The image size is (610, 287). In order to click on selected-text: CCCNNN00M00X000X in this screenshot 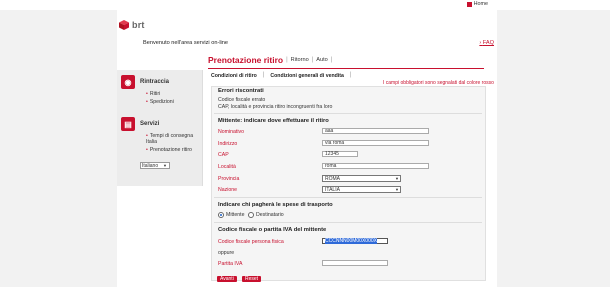, I will do `click(351, 241)`.